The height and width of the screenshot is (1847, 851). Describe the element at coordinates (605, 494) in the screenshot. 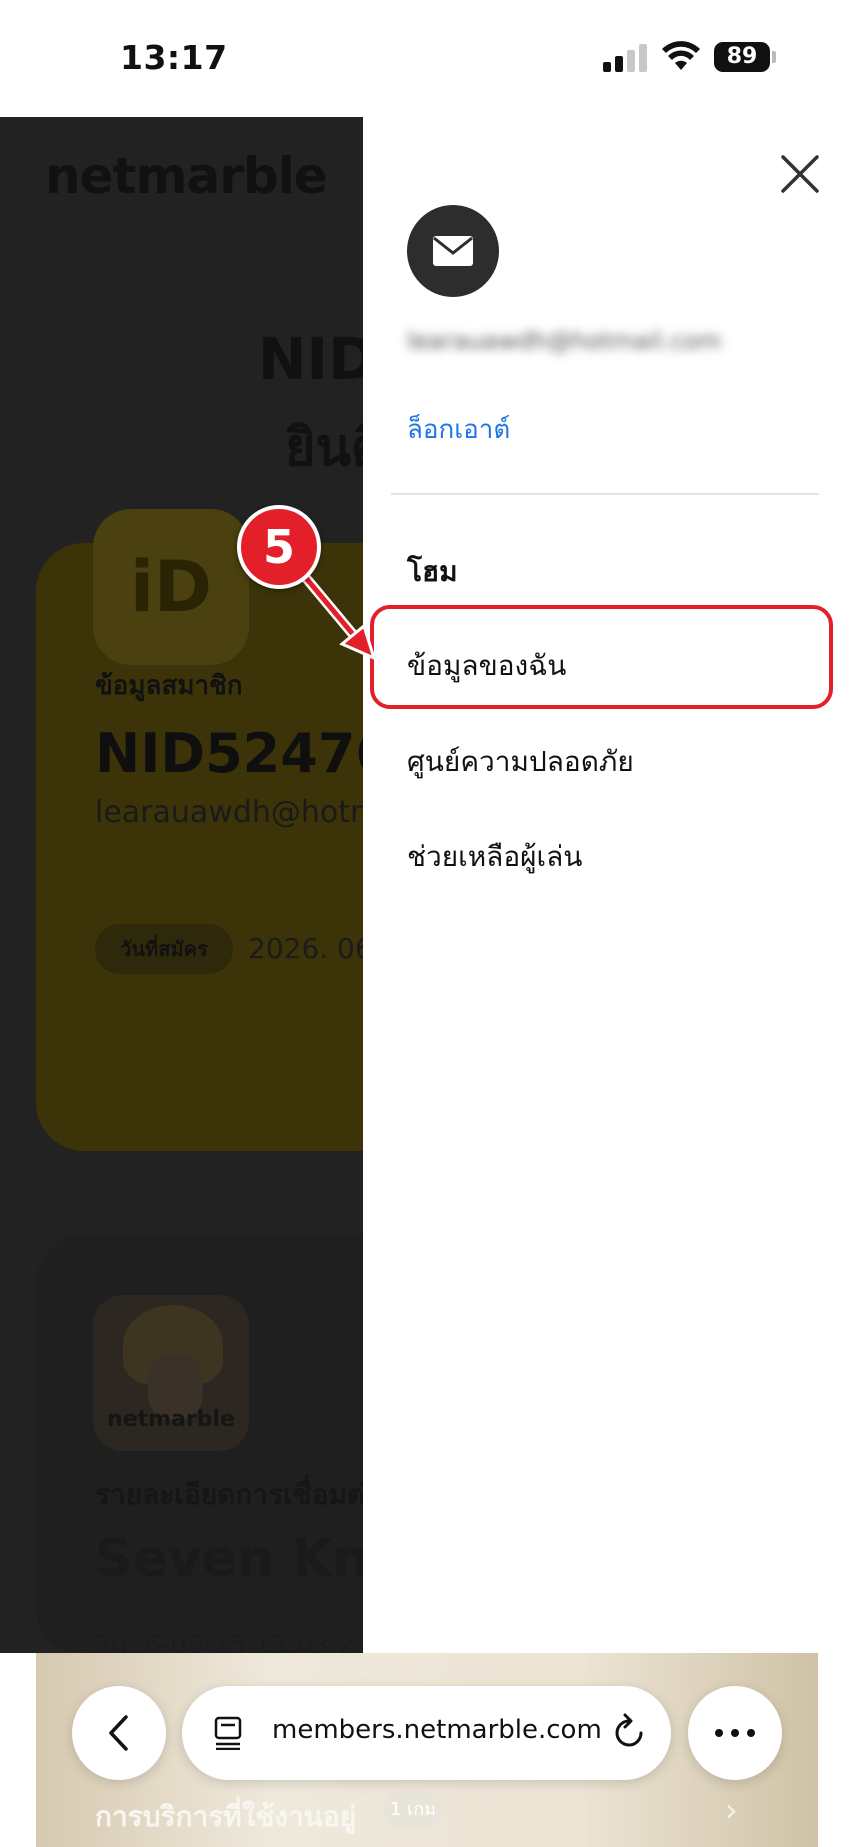

I see `divider` at that location.